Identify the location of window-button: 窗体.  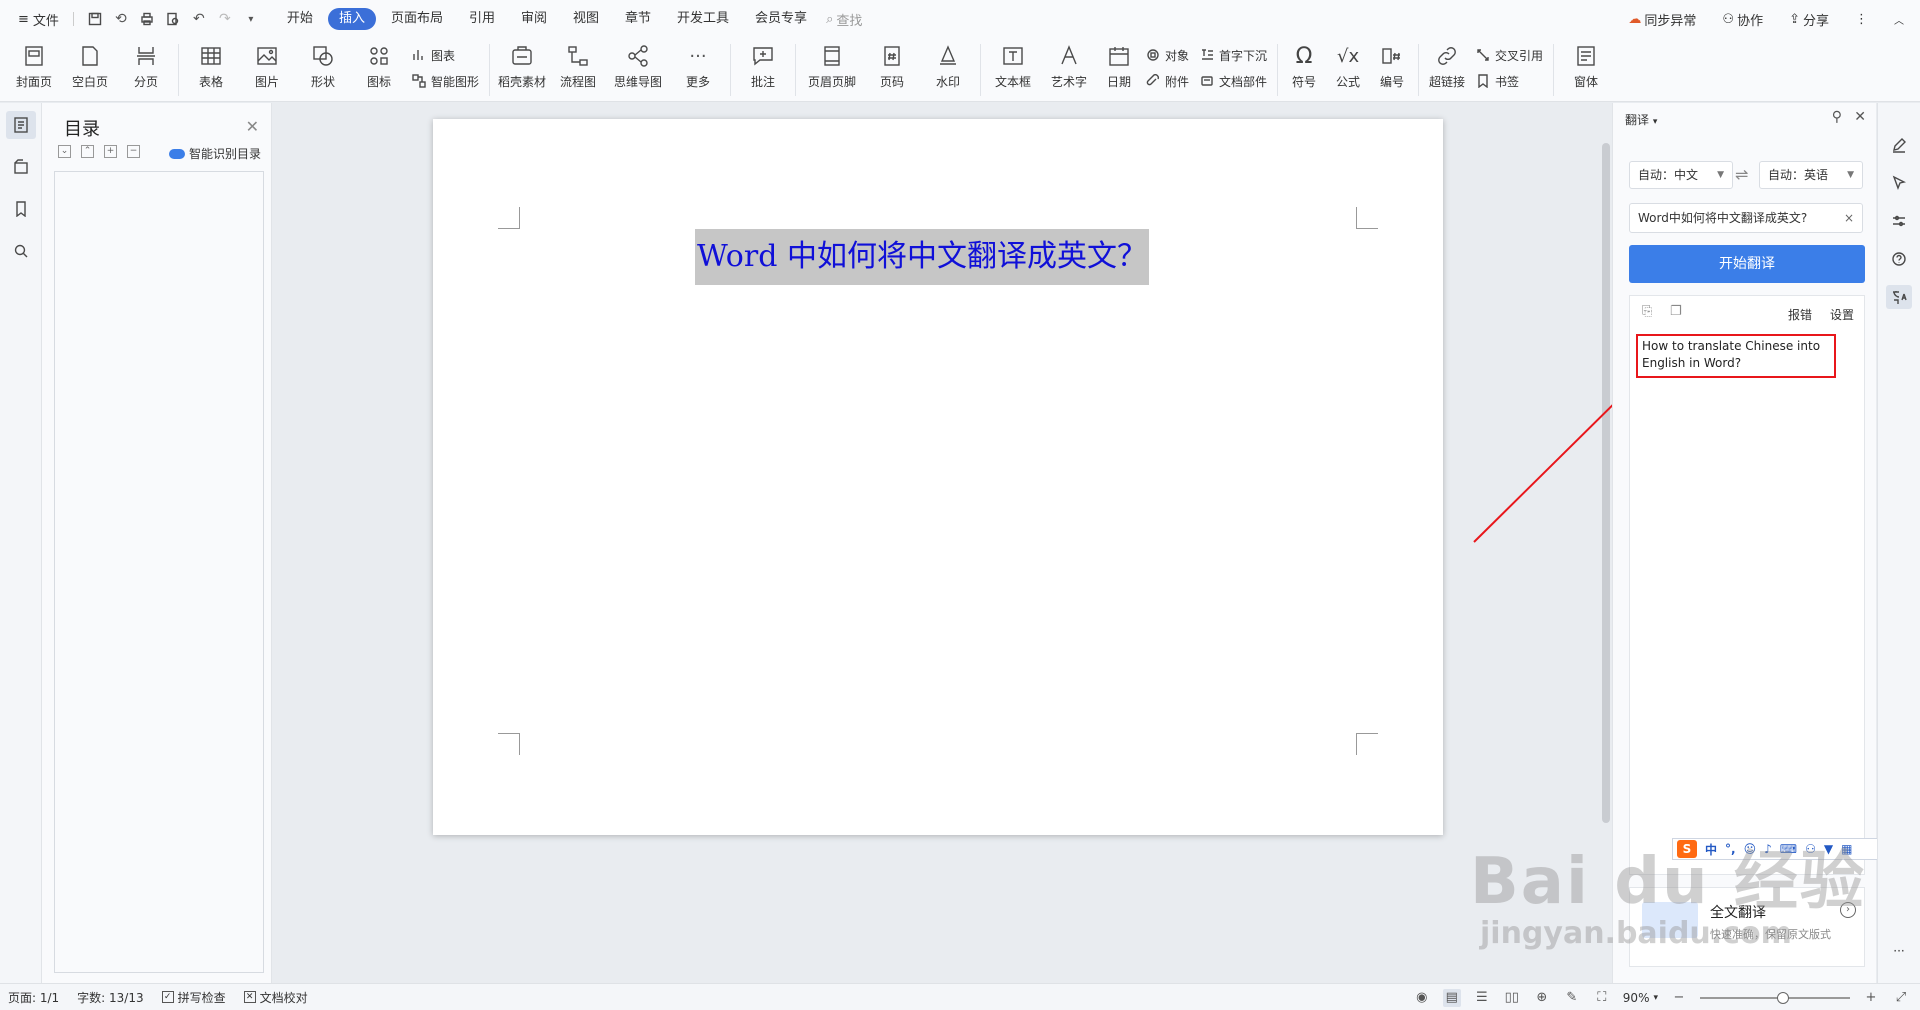
(1586, 64).